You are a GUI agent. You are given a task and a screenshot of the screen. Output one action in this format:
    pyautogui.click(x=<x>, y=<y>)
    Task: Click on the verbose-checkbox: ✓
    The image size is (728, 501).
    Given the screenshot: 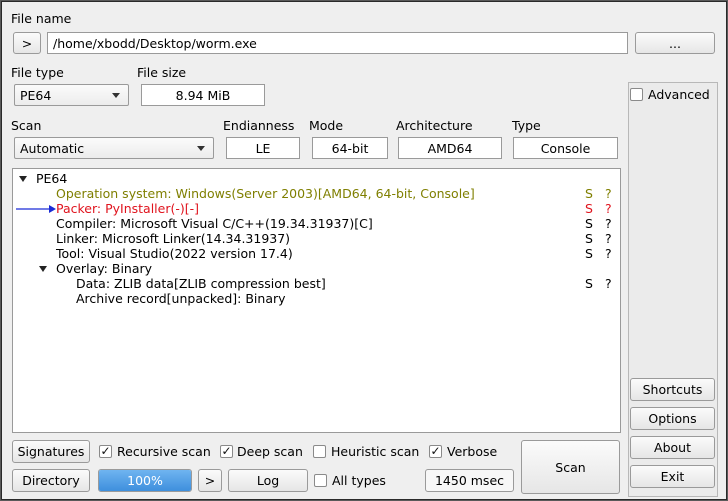 What is the action you would take?
    pyautogui.click(x=435, y=451)
    